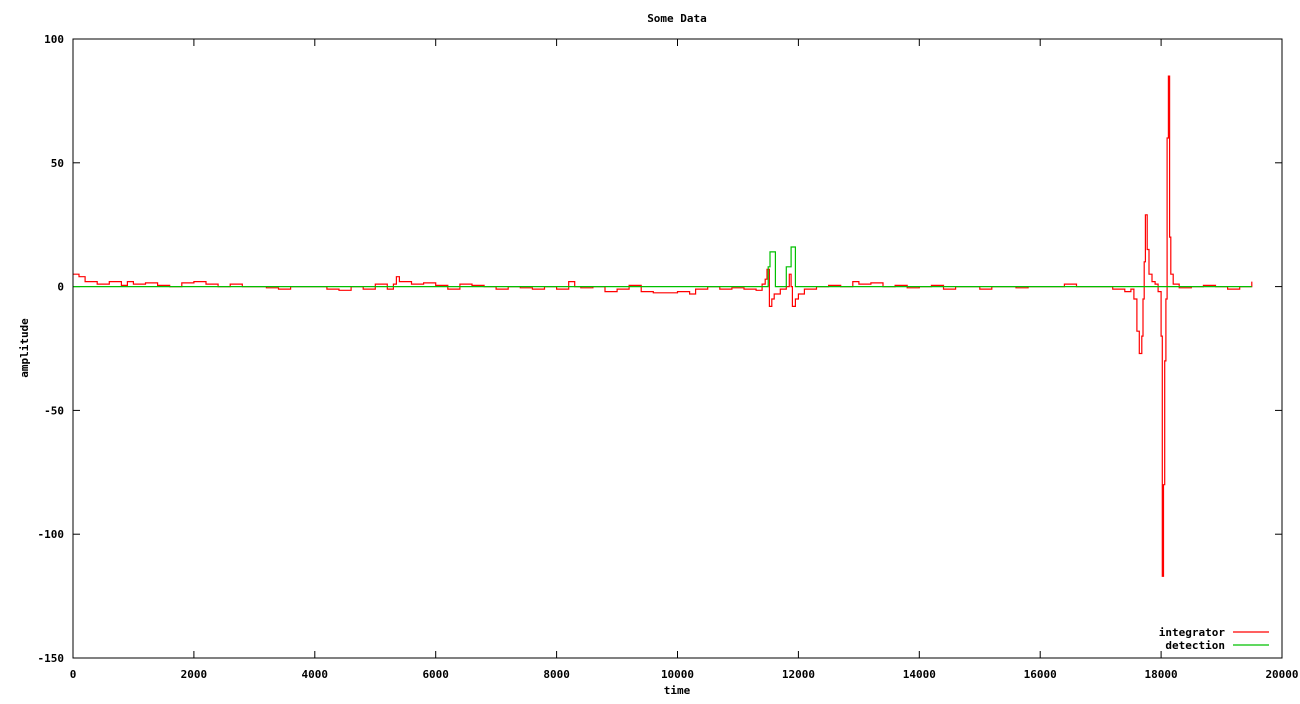 The height and width of the screenshot is (704, 1300). What do you see at coordinates (677, 690) in the screenshot?
I see `x-axis-label: time` at bounding box center [677, 690].